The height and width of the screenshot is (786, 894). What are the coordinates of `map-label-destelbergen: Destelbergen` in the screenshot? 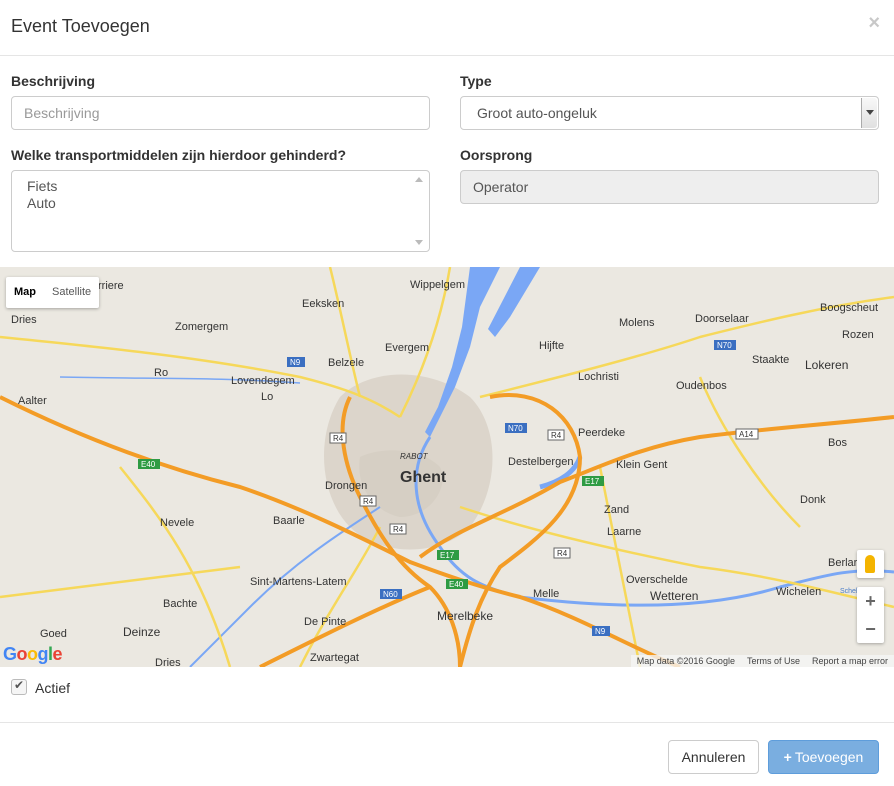 It's located at (540, 462).